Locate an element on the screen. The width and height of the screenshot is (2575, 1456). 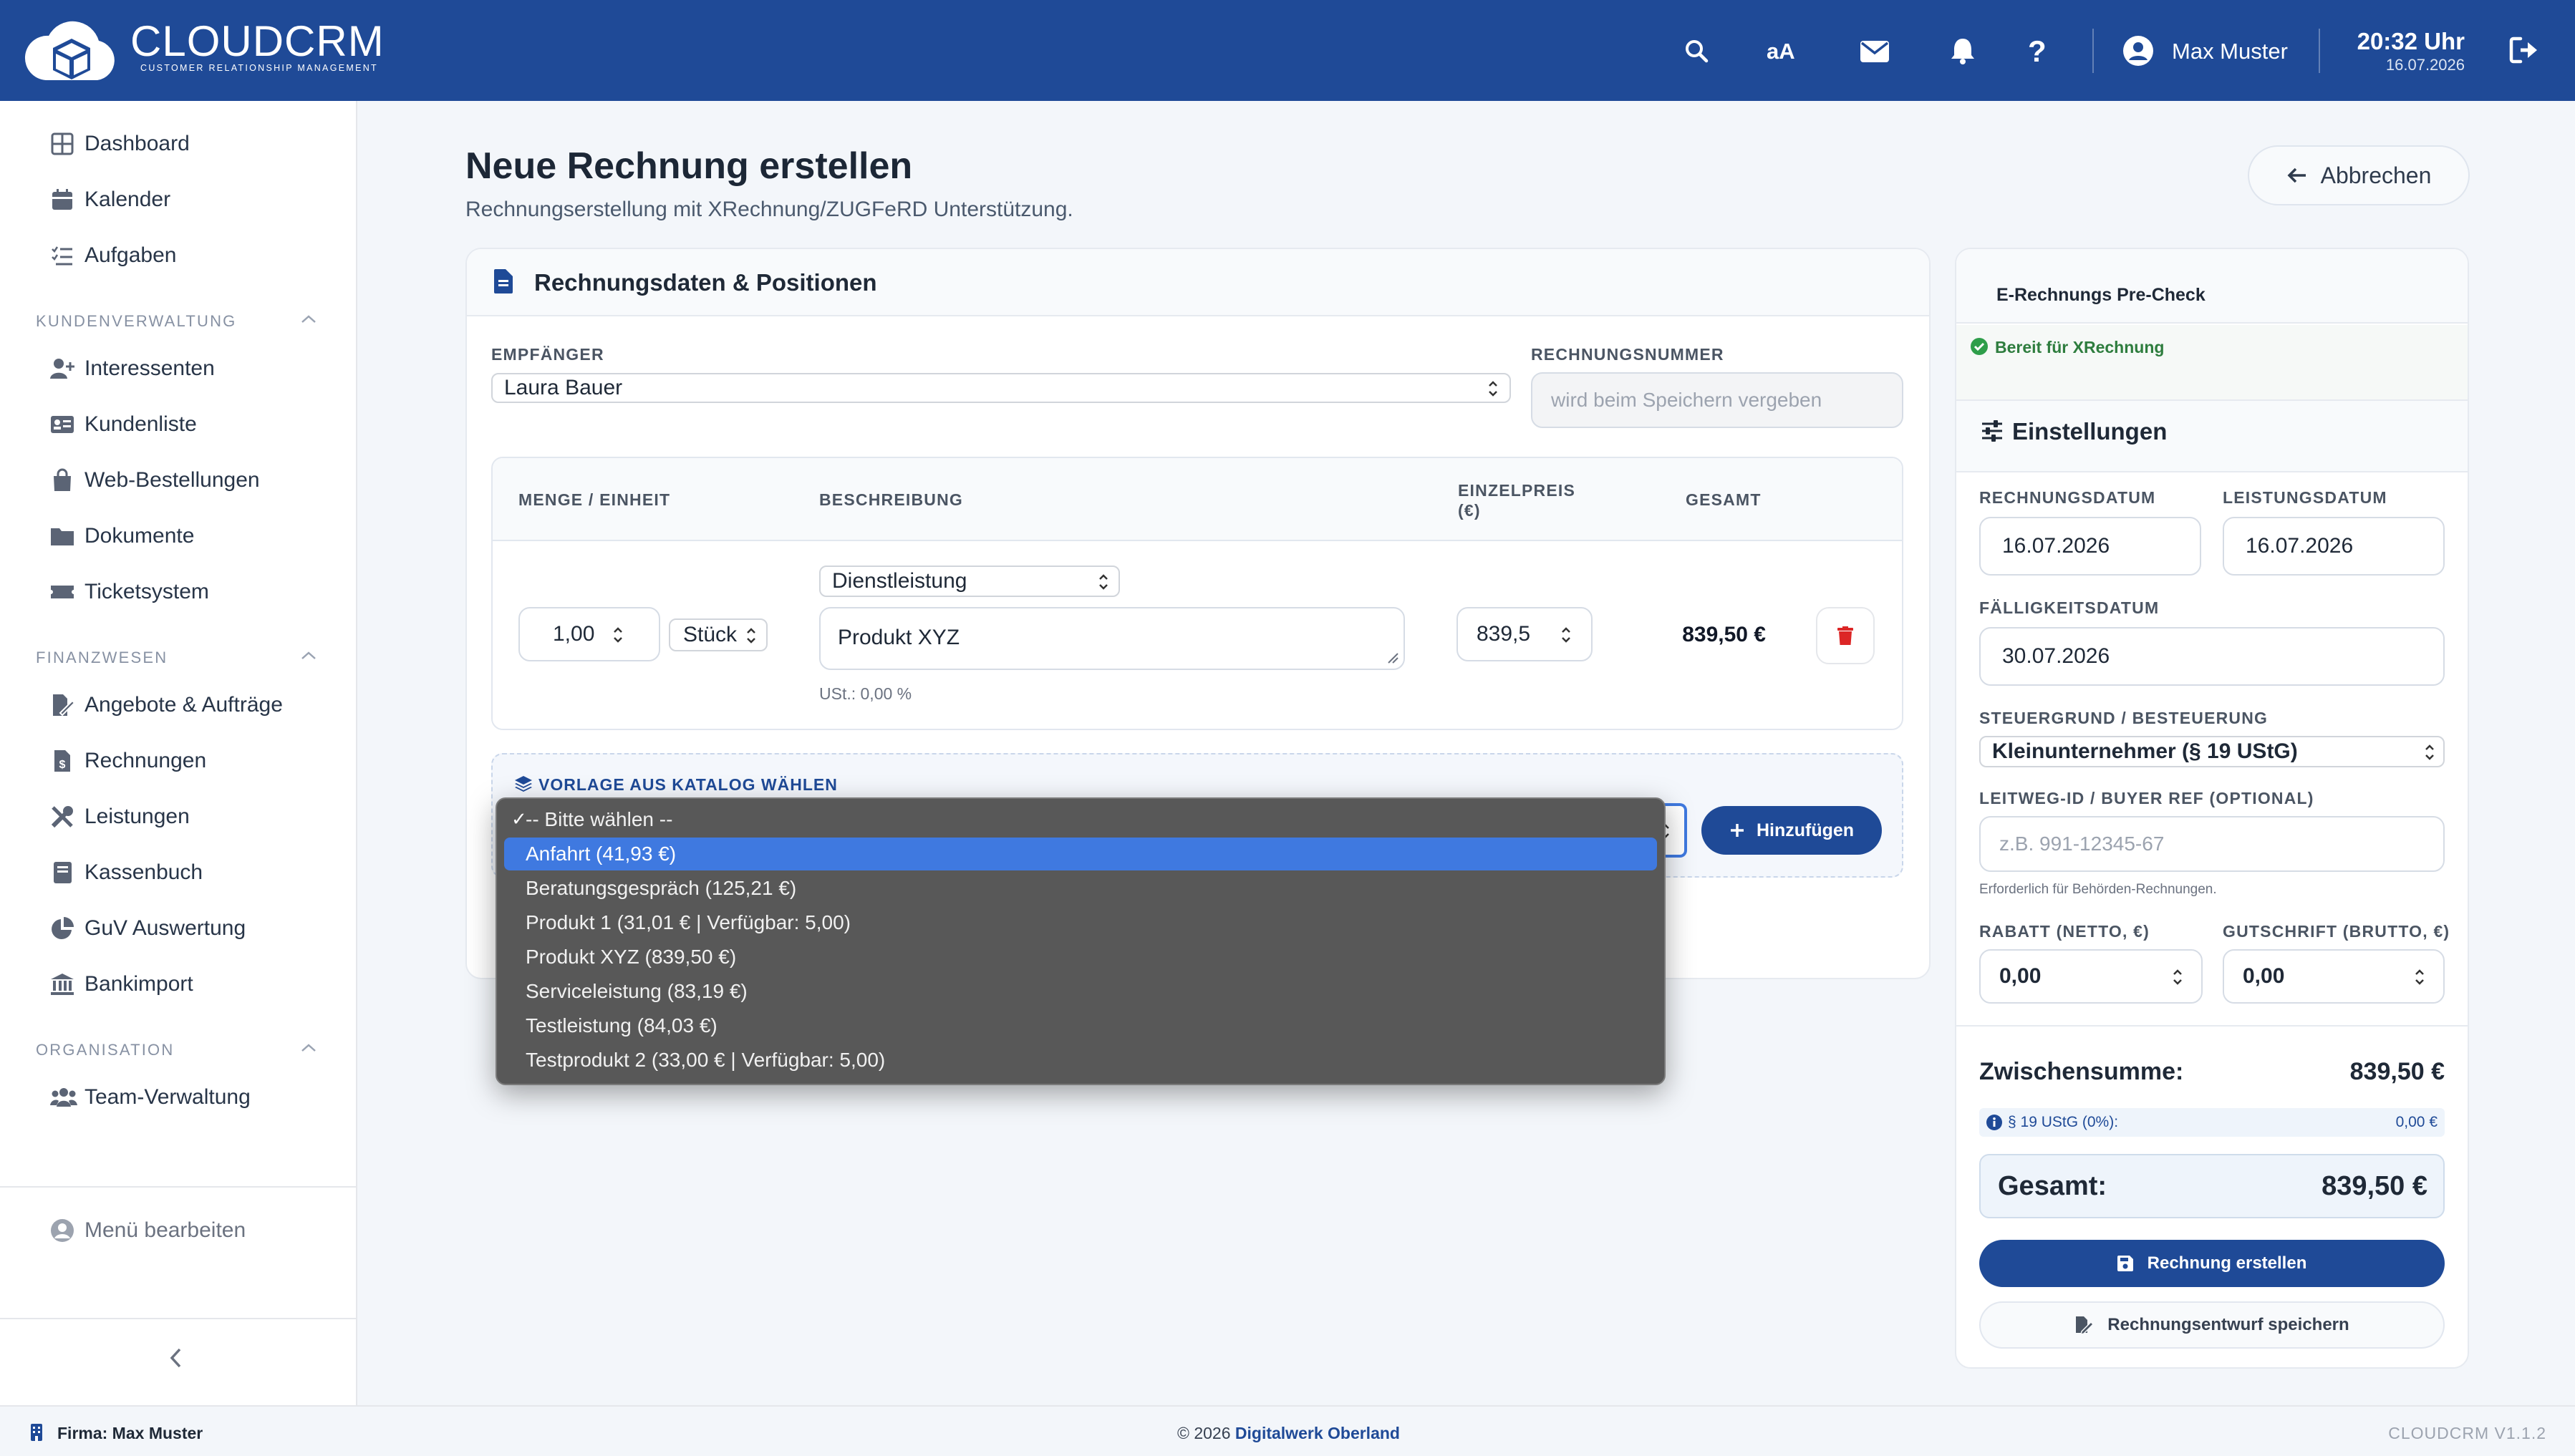
sidebar-item-kundenliste: Kundenliste is located at coordinates (178, 424).